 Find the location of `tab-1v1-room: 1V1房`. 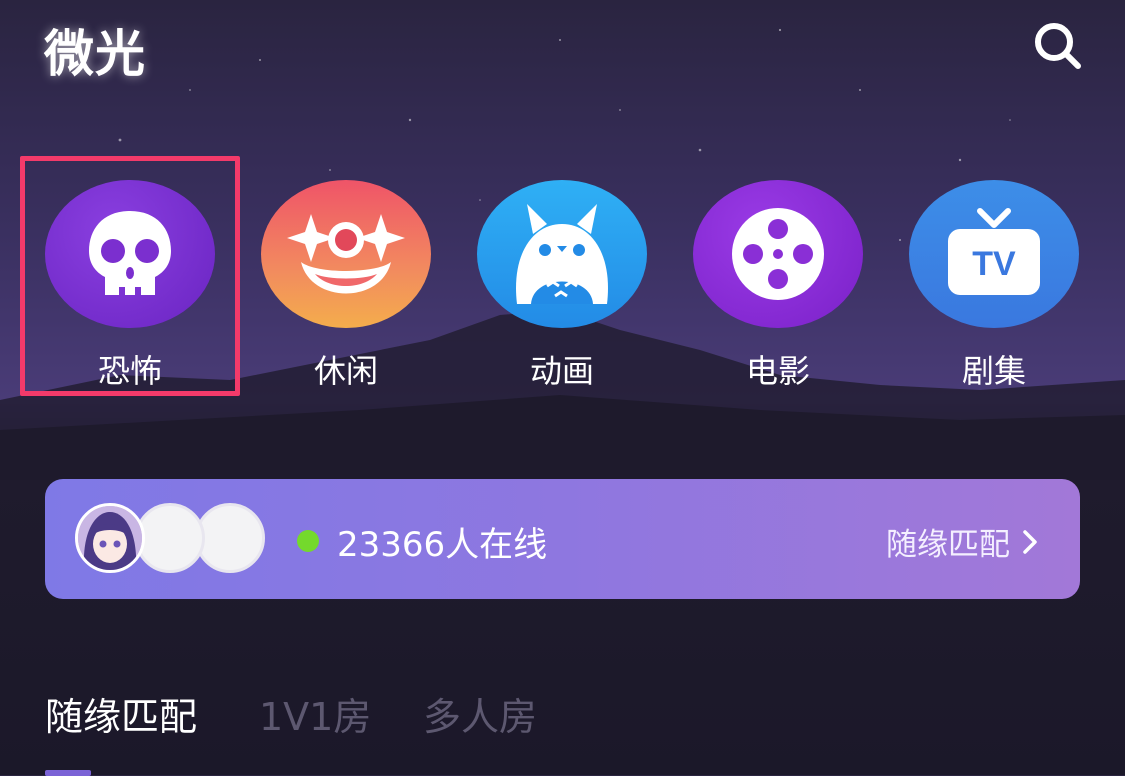

tab-1v1-room: 1V1房 is located at coordinates (315, 713).